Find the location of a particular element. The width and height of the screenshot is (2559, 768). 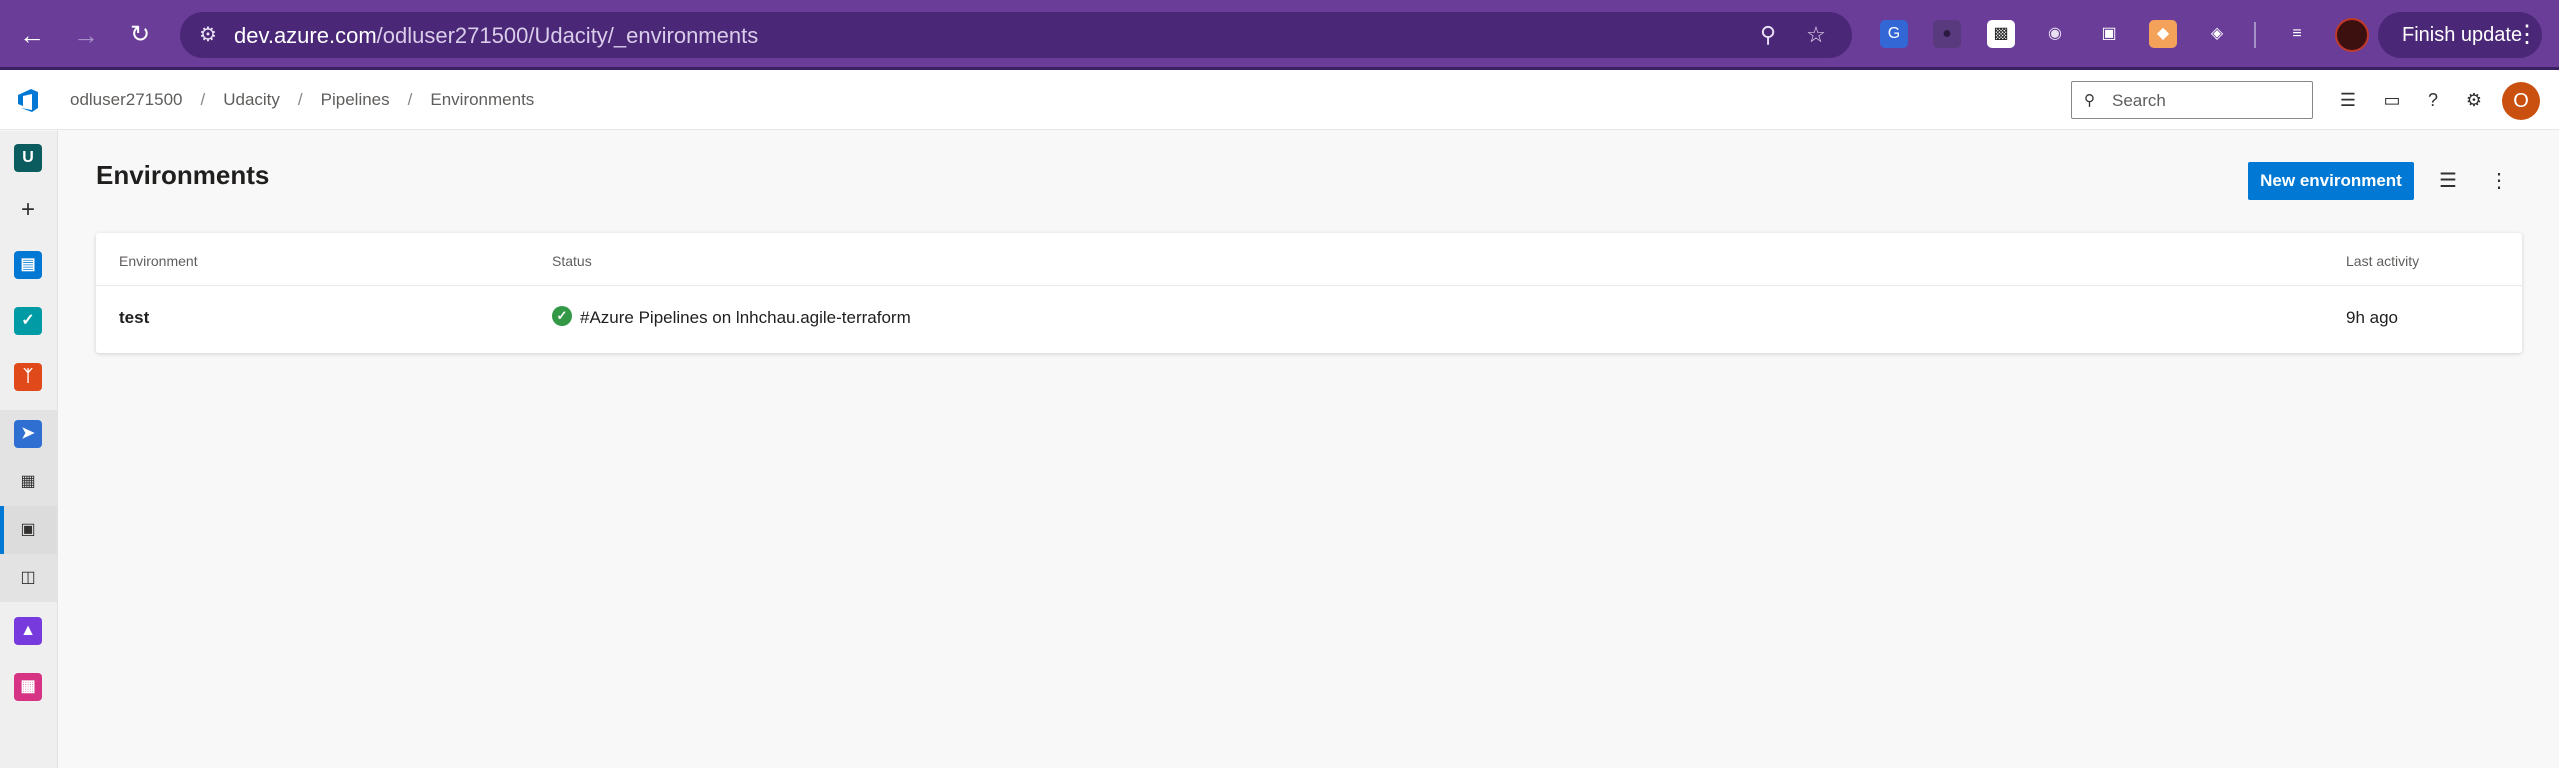

filter-icon: ☰ is located at coordinates (2448, 181).